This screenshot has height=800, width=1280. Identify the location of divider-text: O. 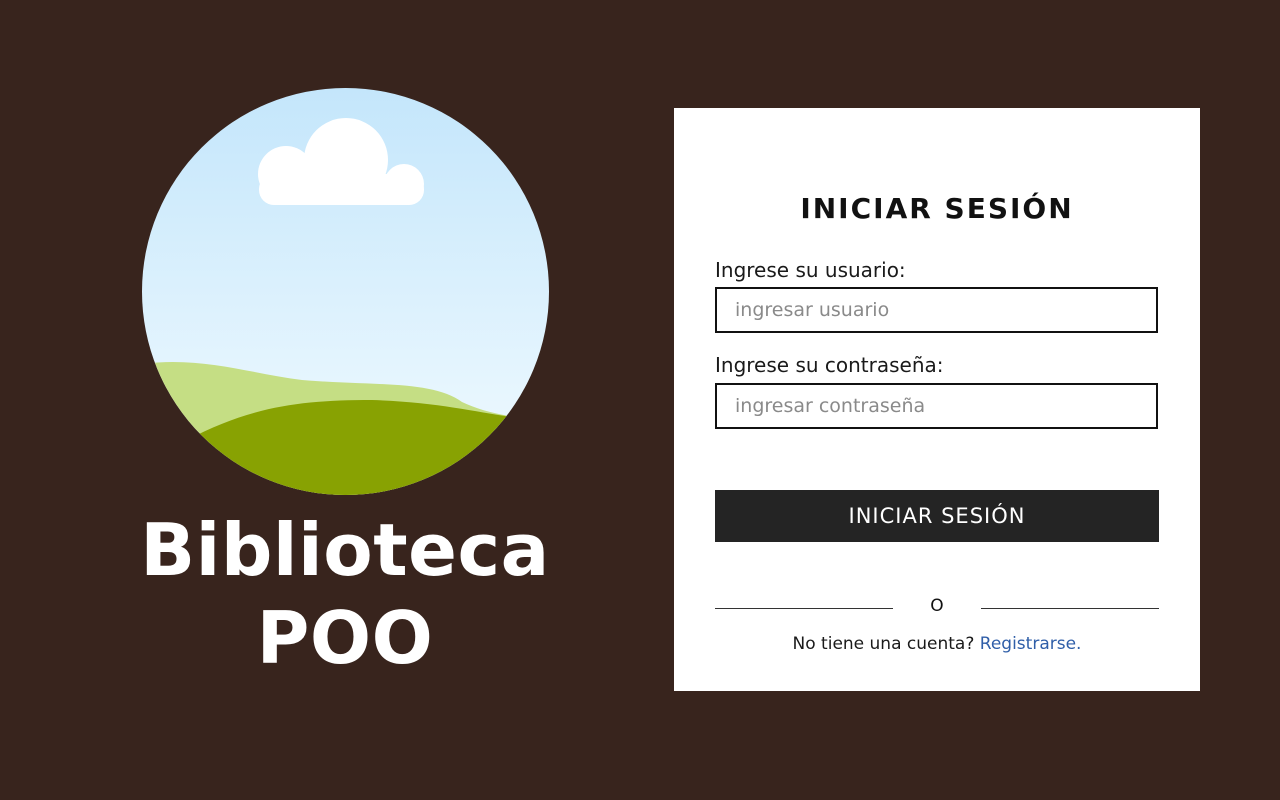
(937, 606).